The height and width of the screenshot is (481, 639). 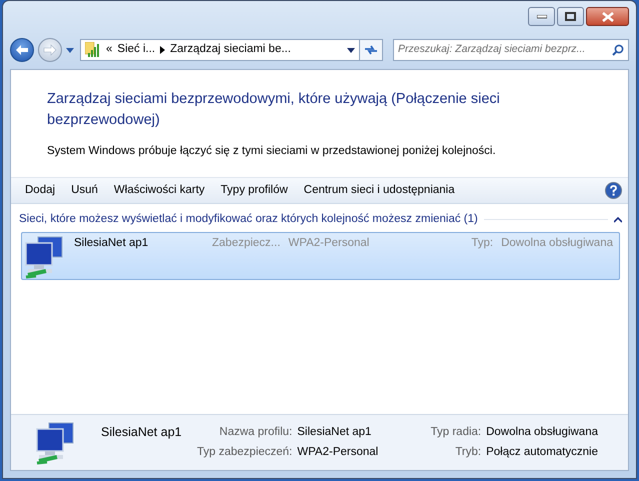 What do you see at coordinates (482, 243) in the screenshot?
I see `type-label: Typ:` at bounding box center [482, 243].